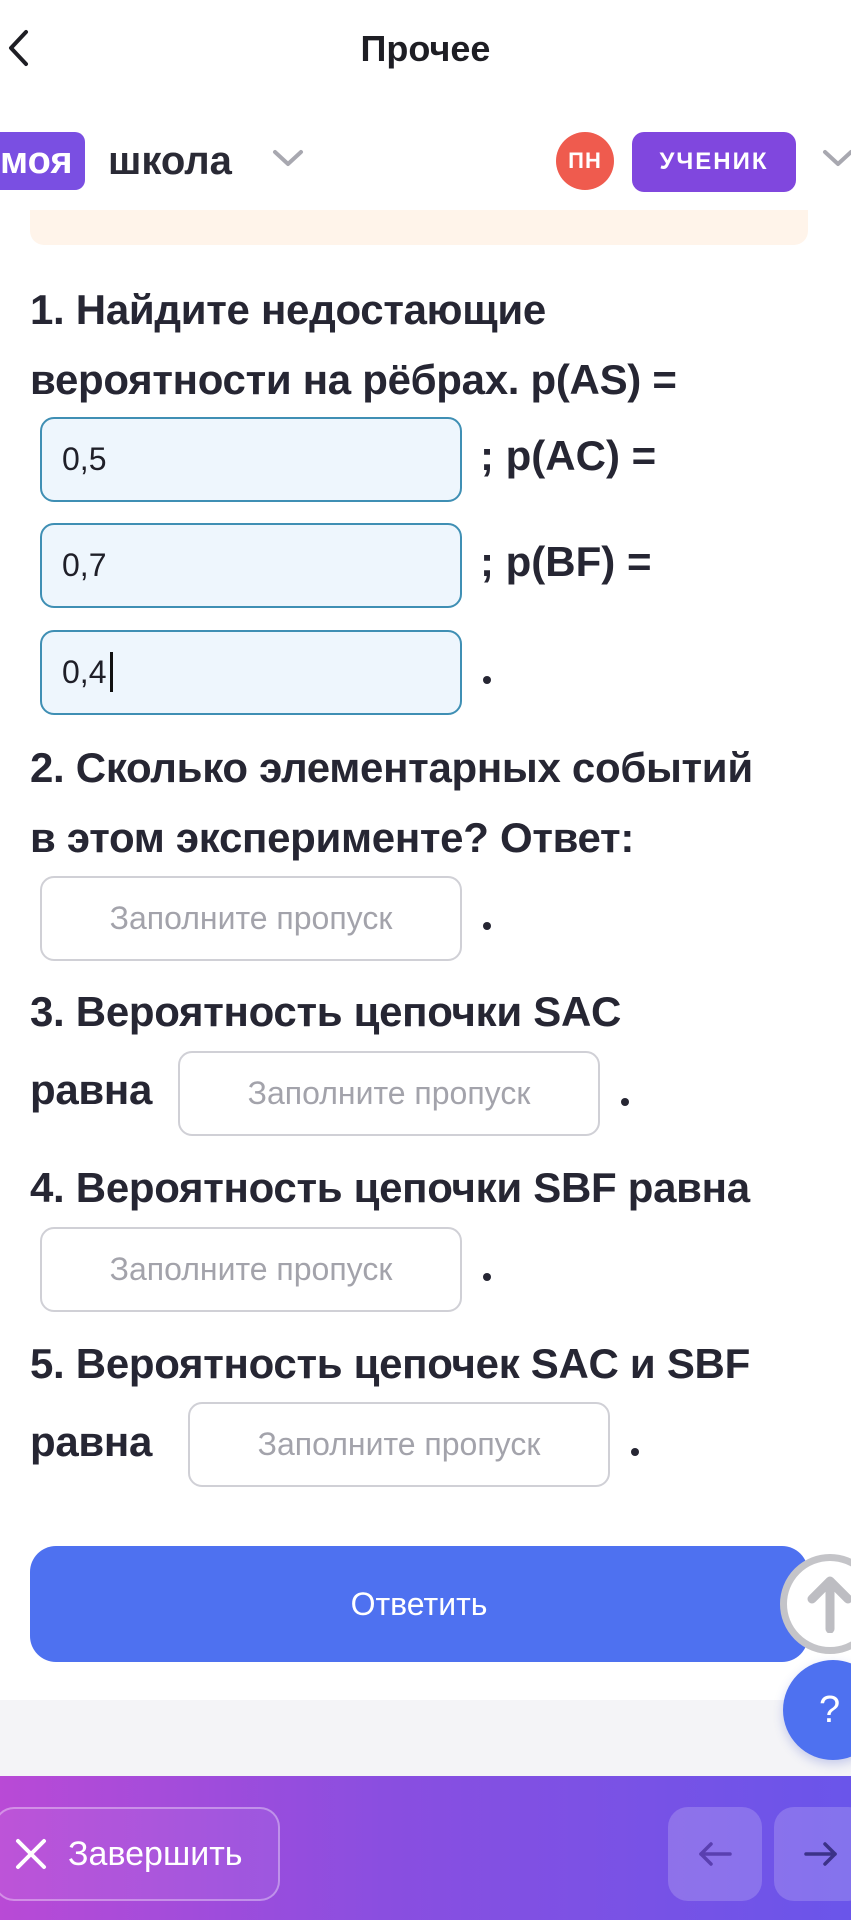 This screenshot has width=851, height=1920. I want to click on q1-field-bf, so click(251, 672).